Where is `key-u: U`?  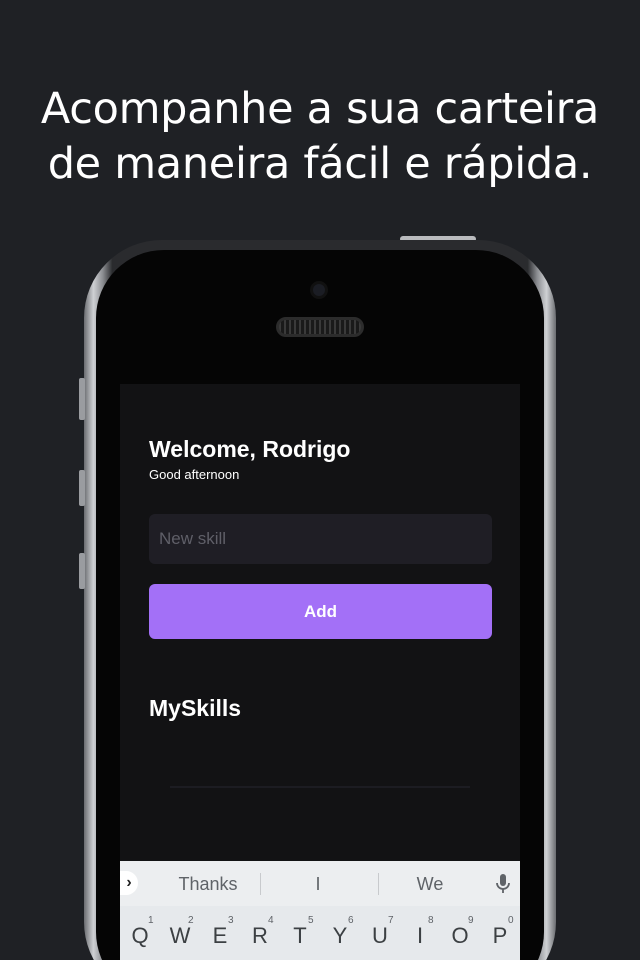 key-u: U is located at coordinates (380, 936).